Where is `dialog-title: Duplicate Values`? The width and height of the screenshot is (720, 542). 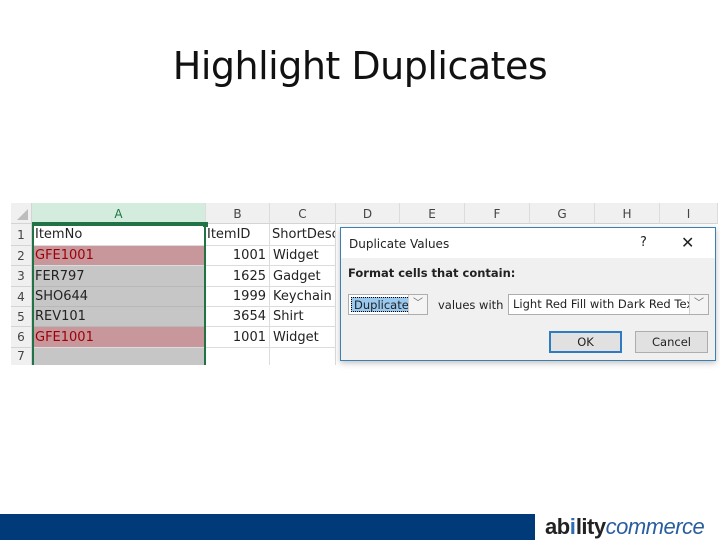 dialog-title: Duplicate Values is located at coordinates (399, 244).